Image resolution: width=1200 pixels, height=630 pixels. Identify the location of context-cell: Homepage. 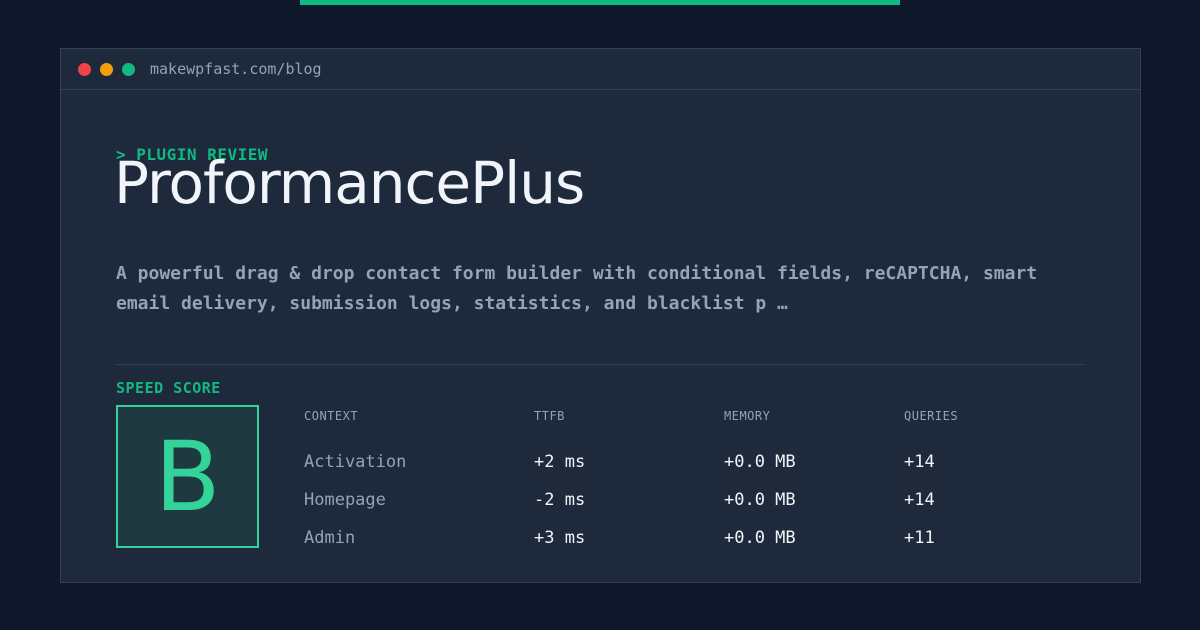
(345, 500).